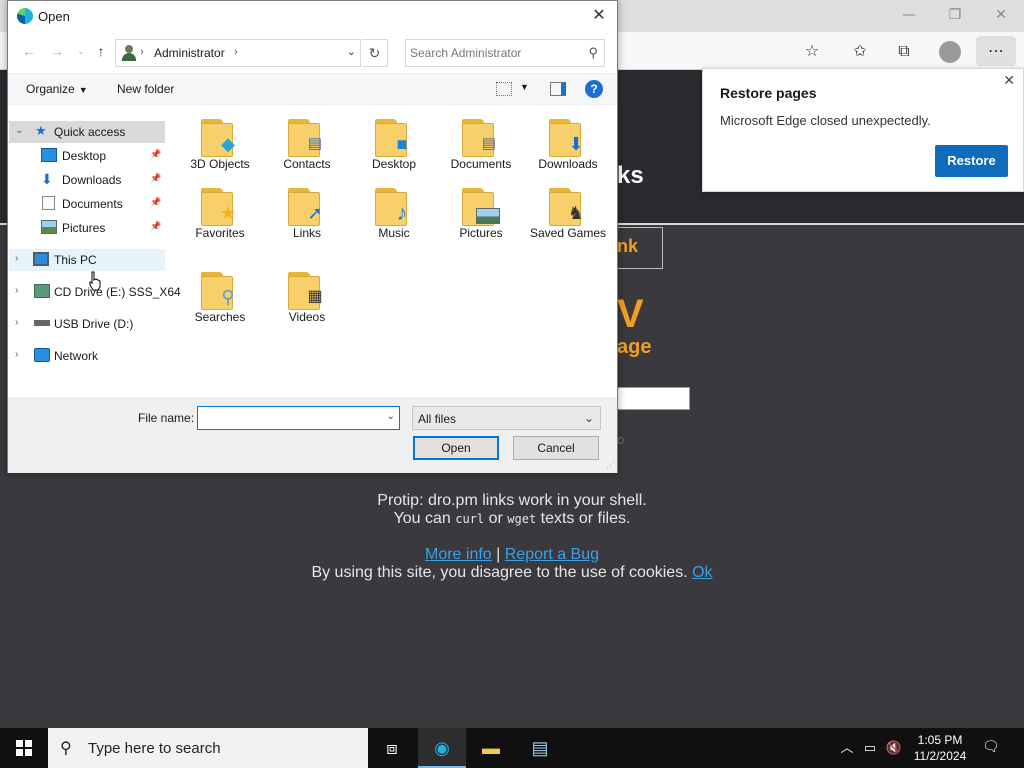  What do you see at coordinates (87, 356) in the screenshot?
I see `tree-item-network: › Network` at bounding box center [87, 356].